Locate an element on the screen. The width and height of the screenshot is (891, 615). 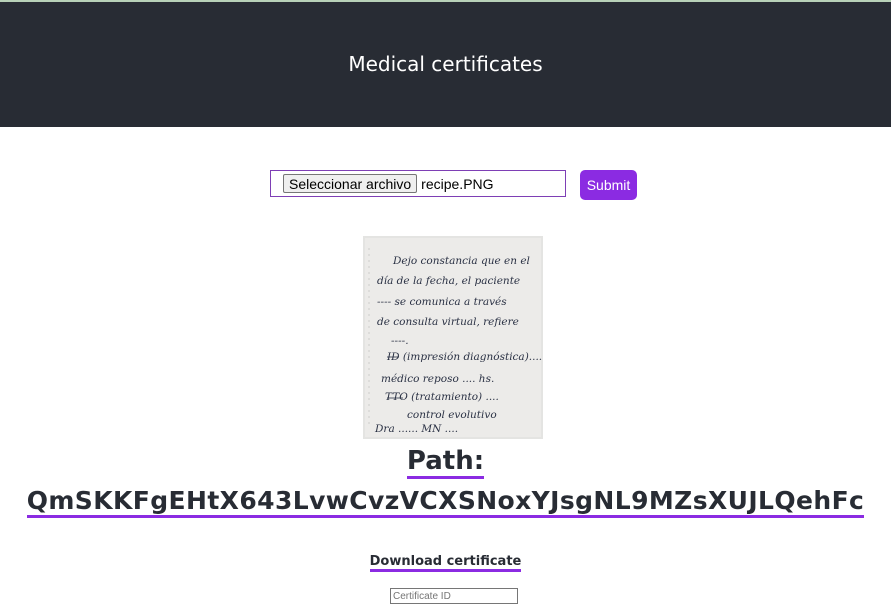
handwritten-line: ---- se comunica a través is located at coordinates (442, 302).